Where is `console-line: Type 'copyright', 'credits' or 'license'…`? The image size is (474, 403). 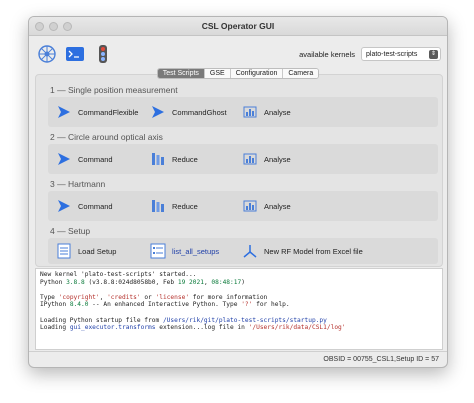
console-line: Type 'copyright', 'credits' or 'license'… is located at coordinates (154, 297).